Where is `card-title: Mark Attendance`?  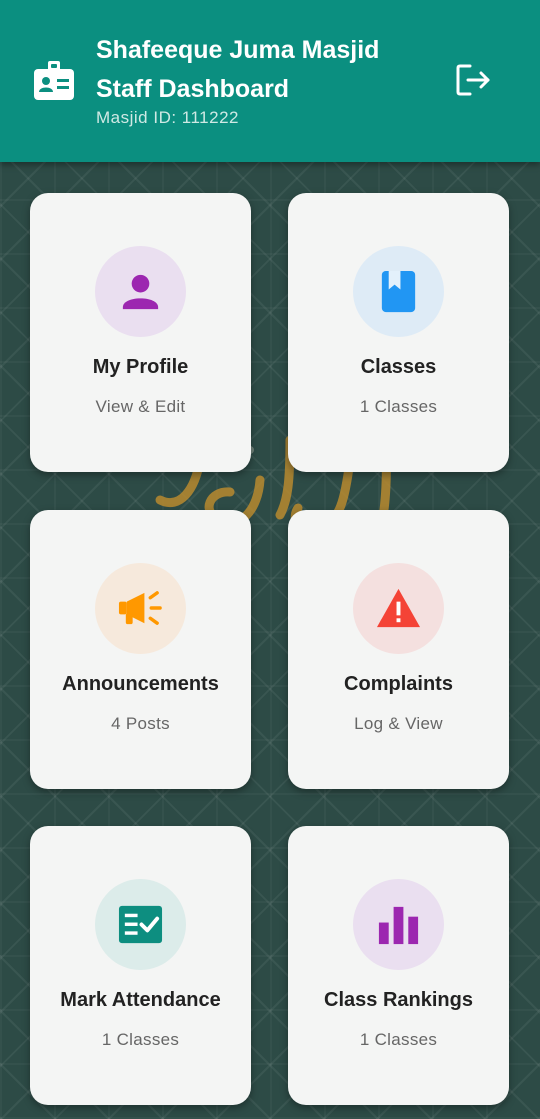 card-title: Mark Attendance is located at coordinates (140, 1000).